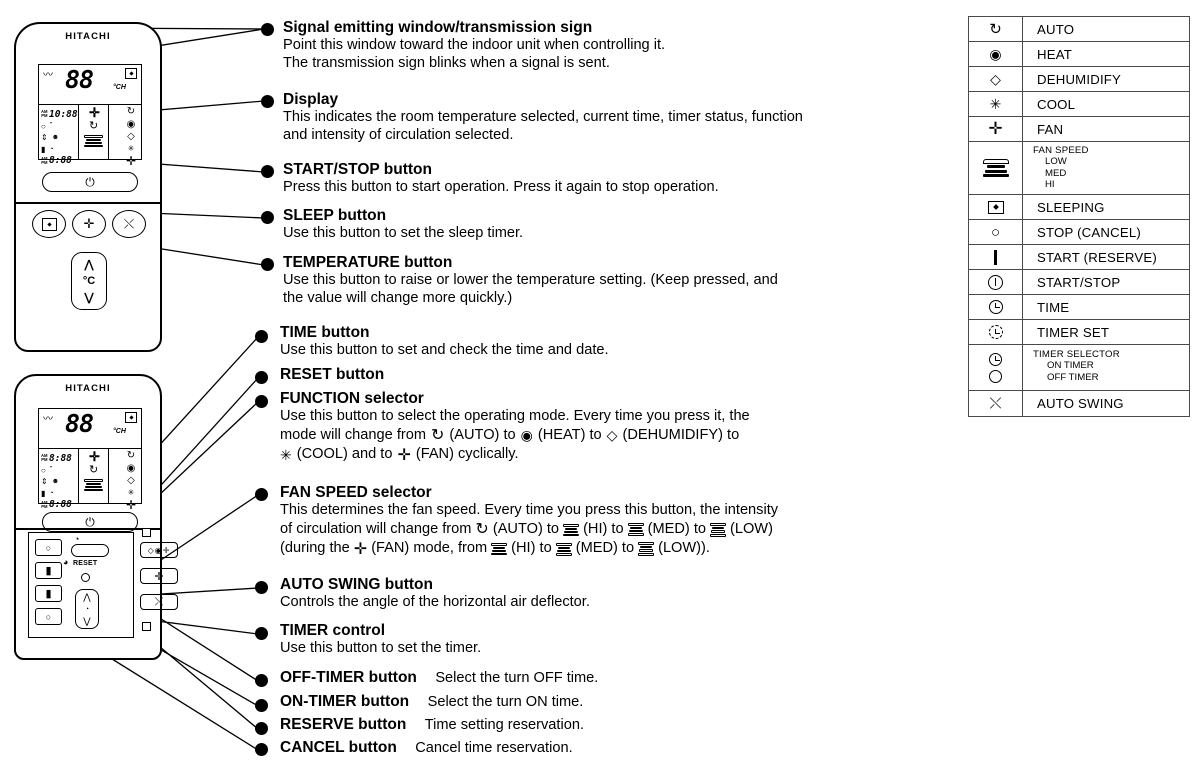 The image size is (1200, 772). What do you see at coordinates (531, 548) in the screenshot?
I see `fs-text: (HI) to` at bounding box center [531, 548].